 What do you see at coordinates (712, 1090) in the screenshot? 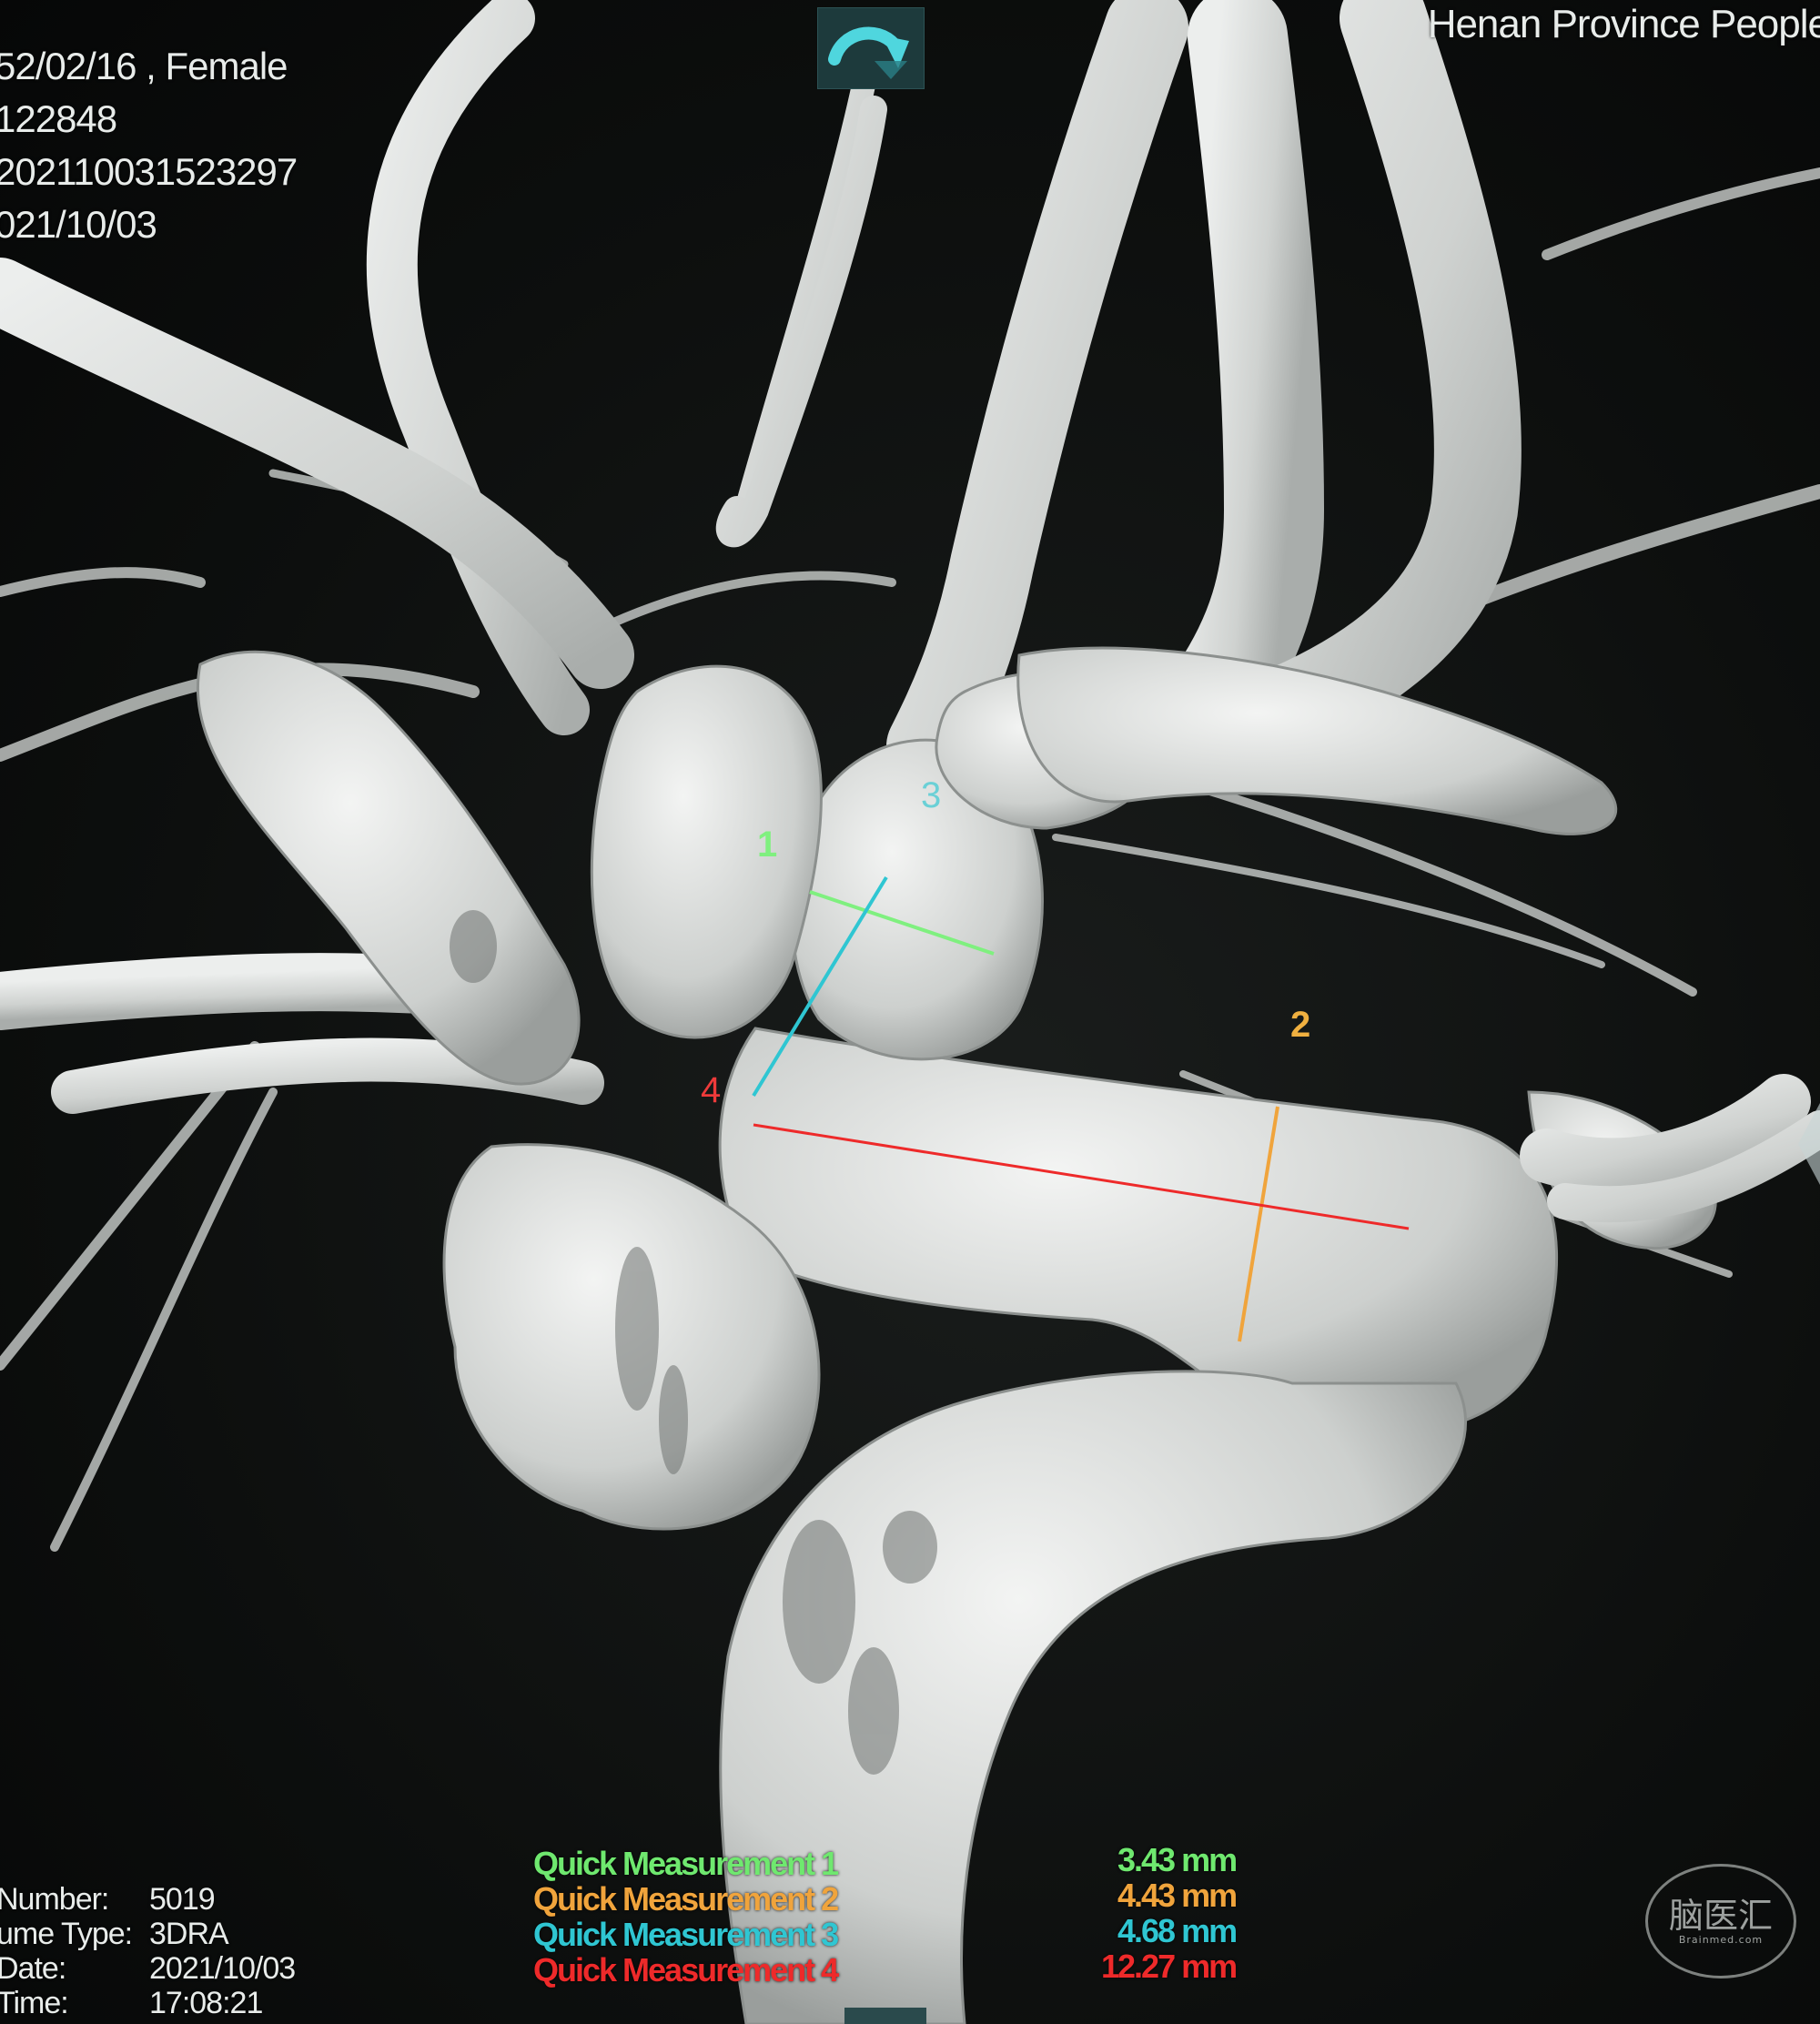
I see `measurement-label-4: 4` at bounding box center [712, 1090].